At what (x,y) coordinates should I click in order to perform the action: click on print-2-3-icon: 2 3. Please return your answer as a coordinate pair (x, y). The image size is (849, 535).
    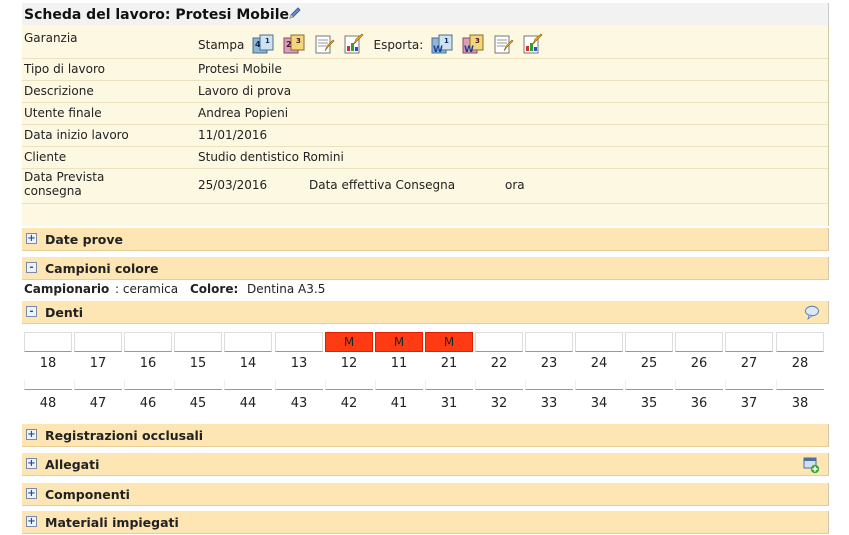
    Looking at the image, I should click on (294, 45).